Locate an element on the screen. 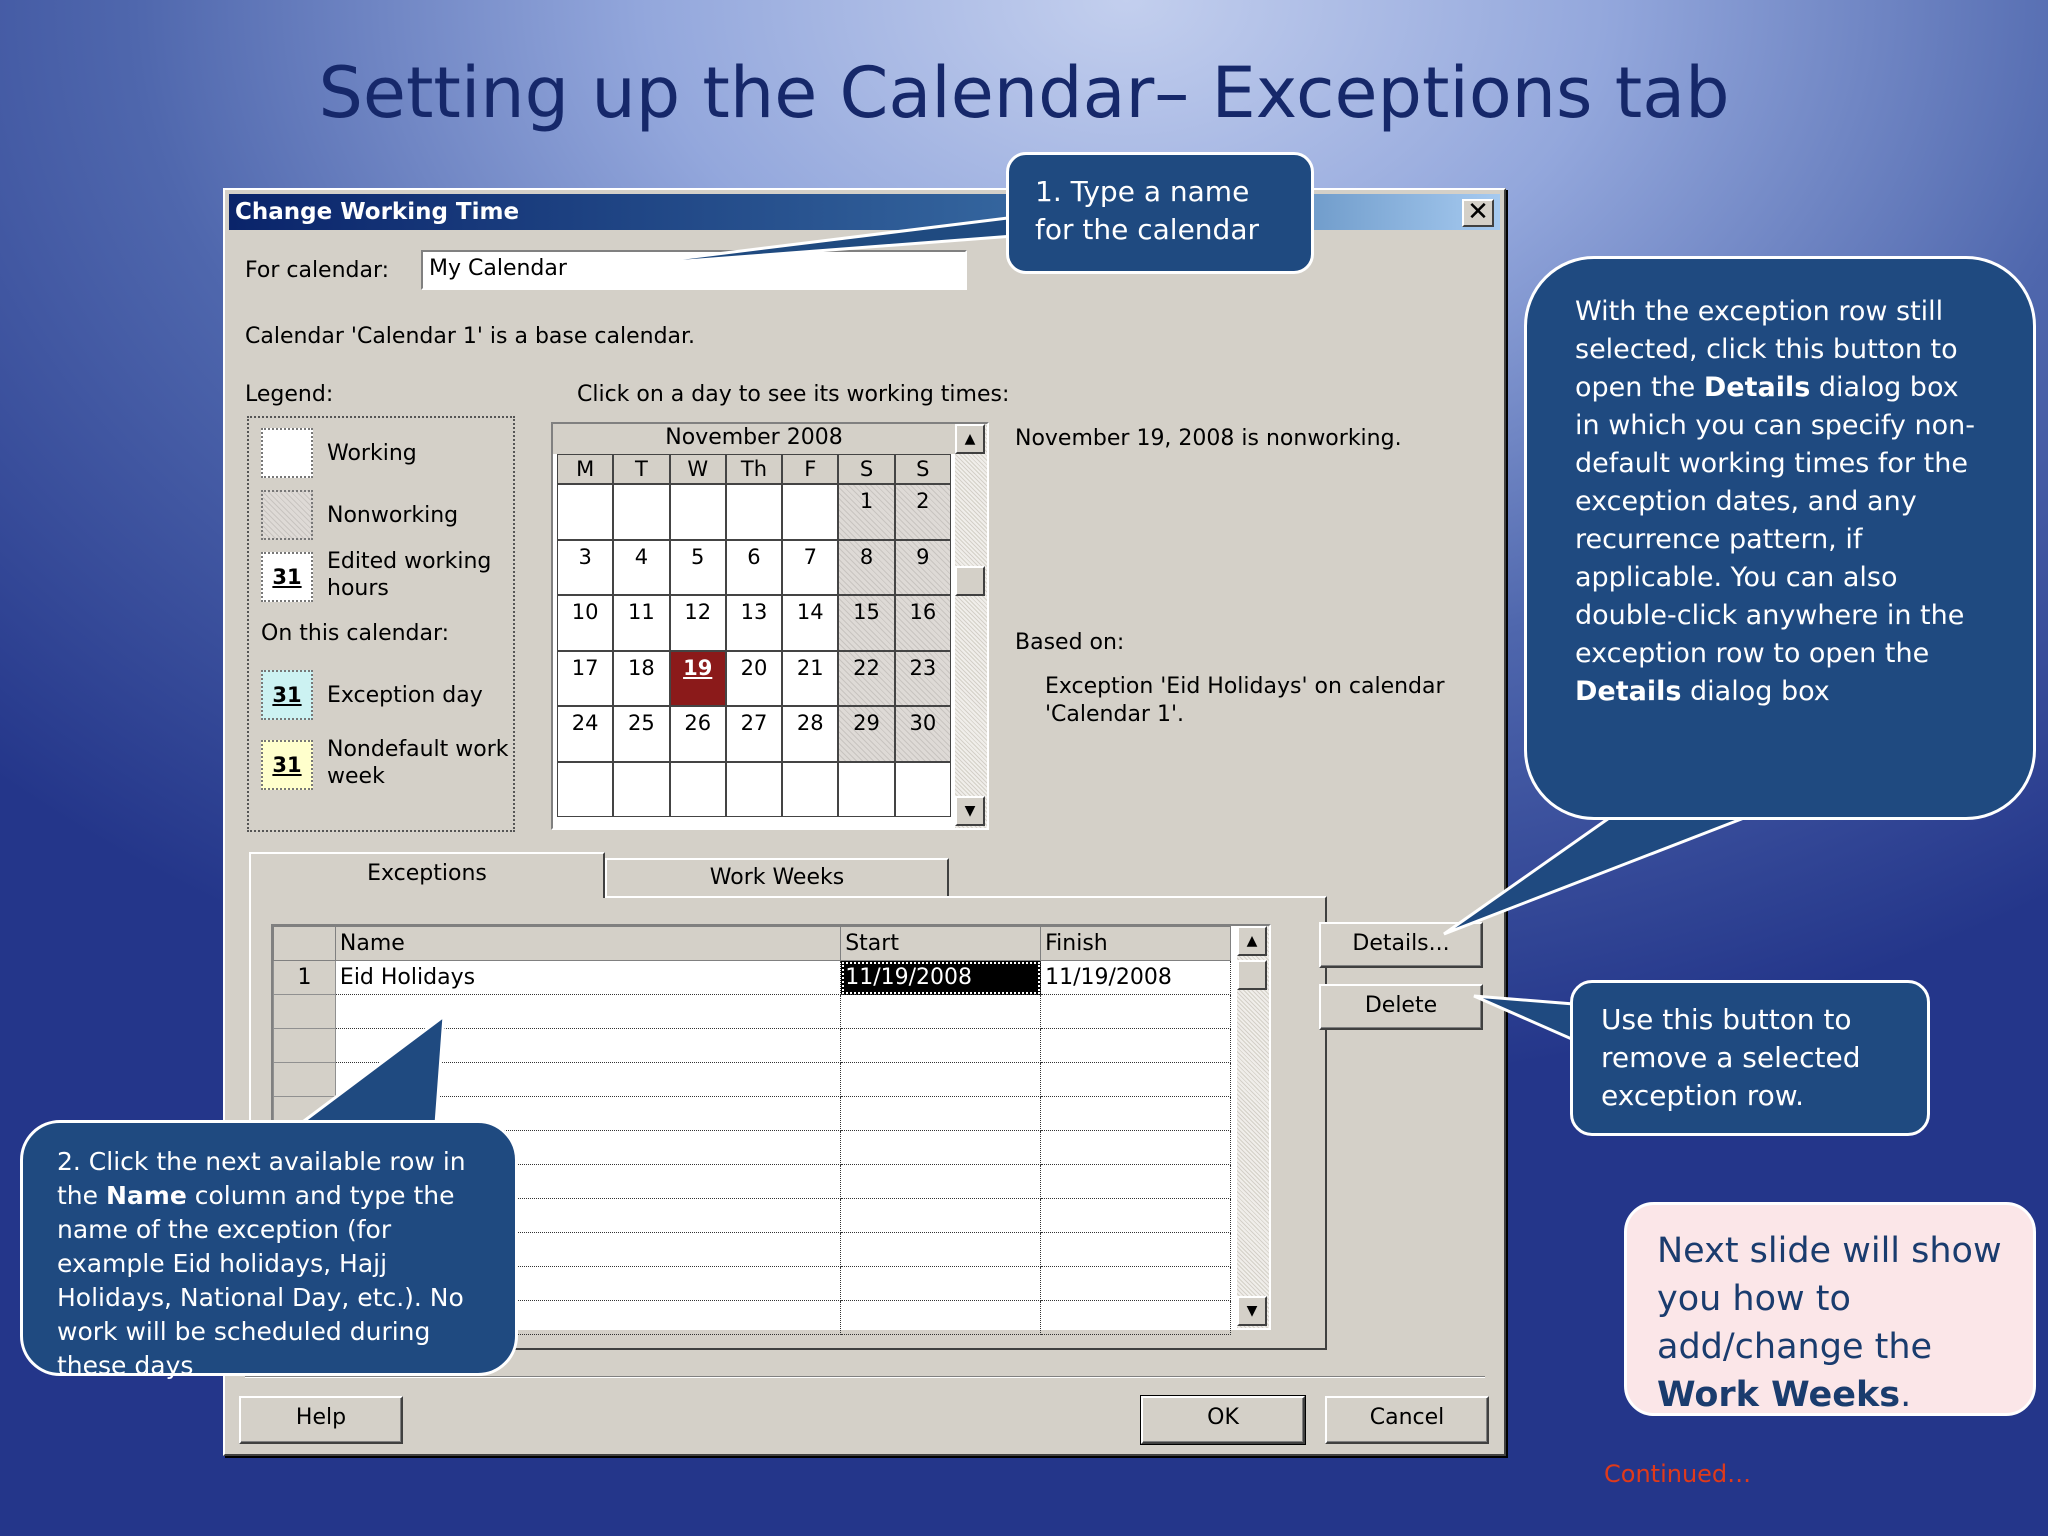 Image resolution: width=2048 pixels, height=1536 pixels. calendar-day: 27 is located at coordinates (754, 734).